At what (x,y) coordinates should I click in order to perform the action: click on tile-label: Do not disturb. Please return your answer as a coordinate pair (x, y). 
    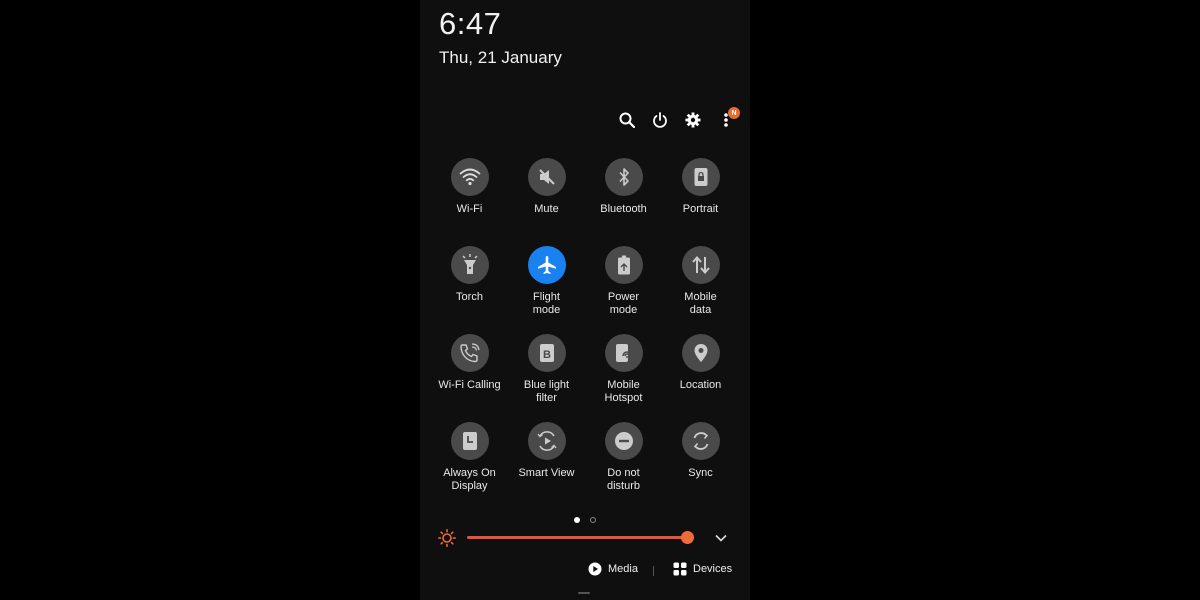
    Looking at the image, I should click on (623, 479).